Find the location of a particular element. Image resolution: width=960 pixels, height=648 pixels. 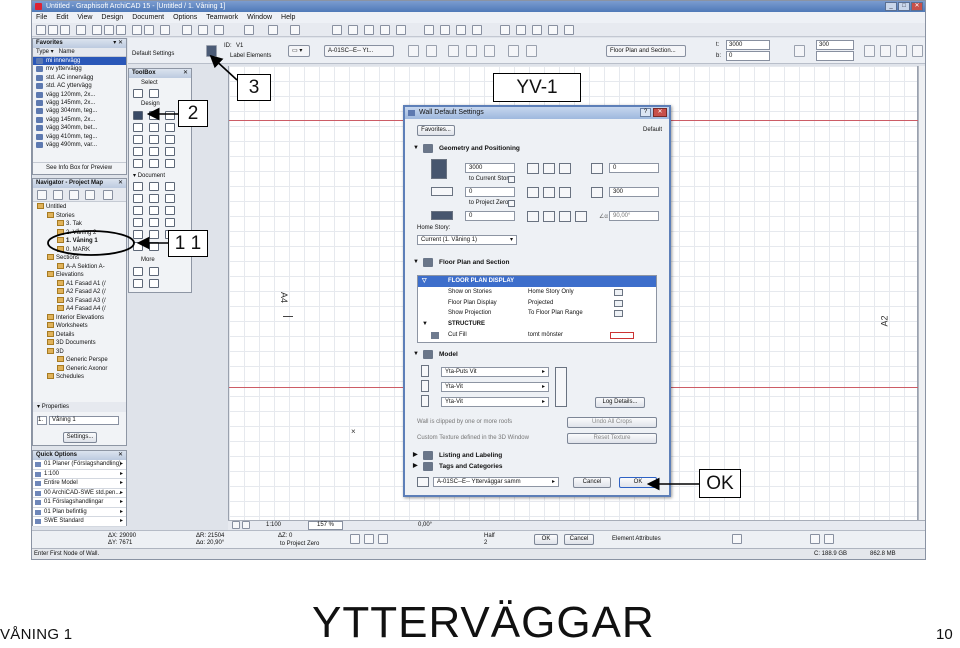

open-file-icon is located at coordinates (53, 30).